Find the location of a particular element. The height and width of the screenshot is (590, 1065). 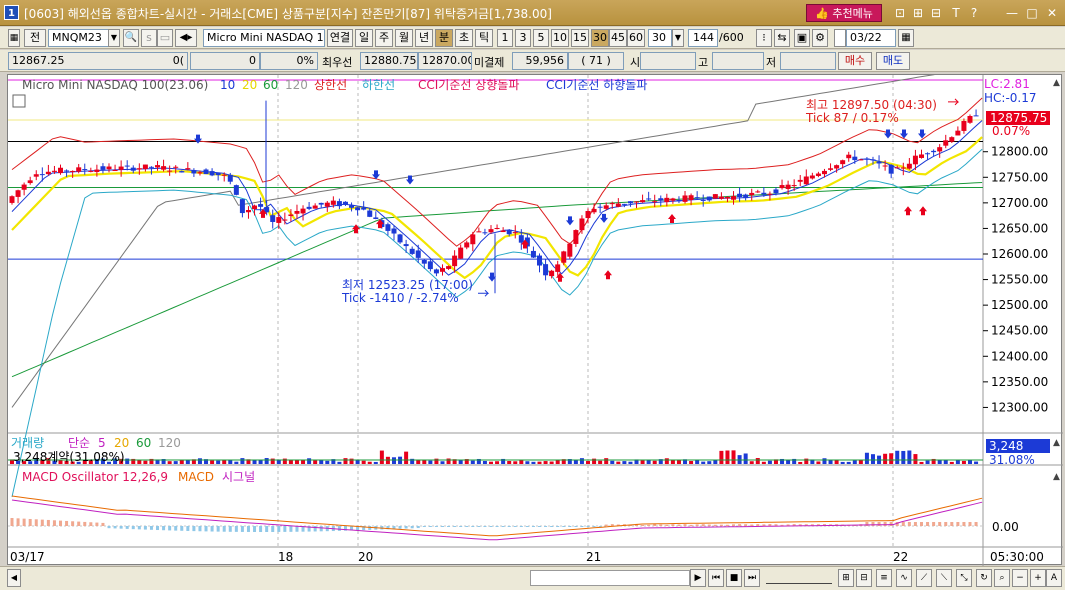

interval-3: 3 is located at coordinates (523, 38).